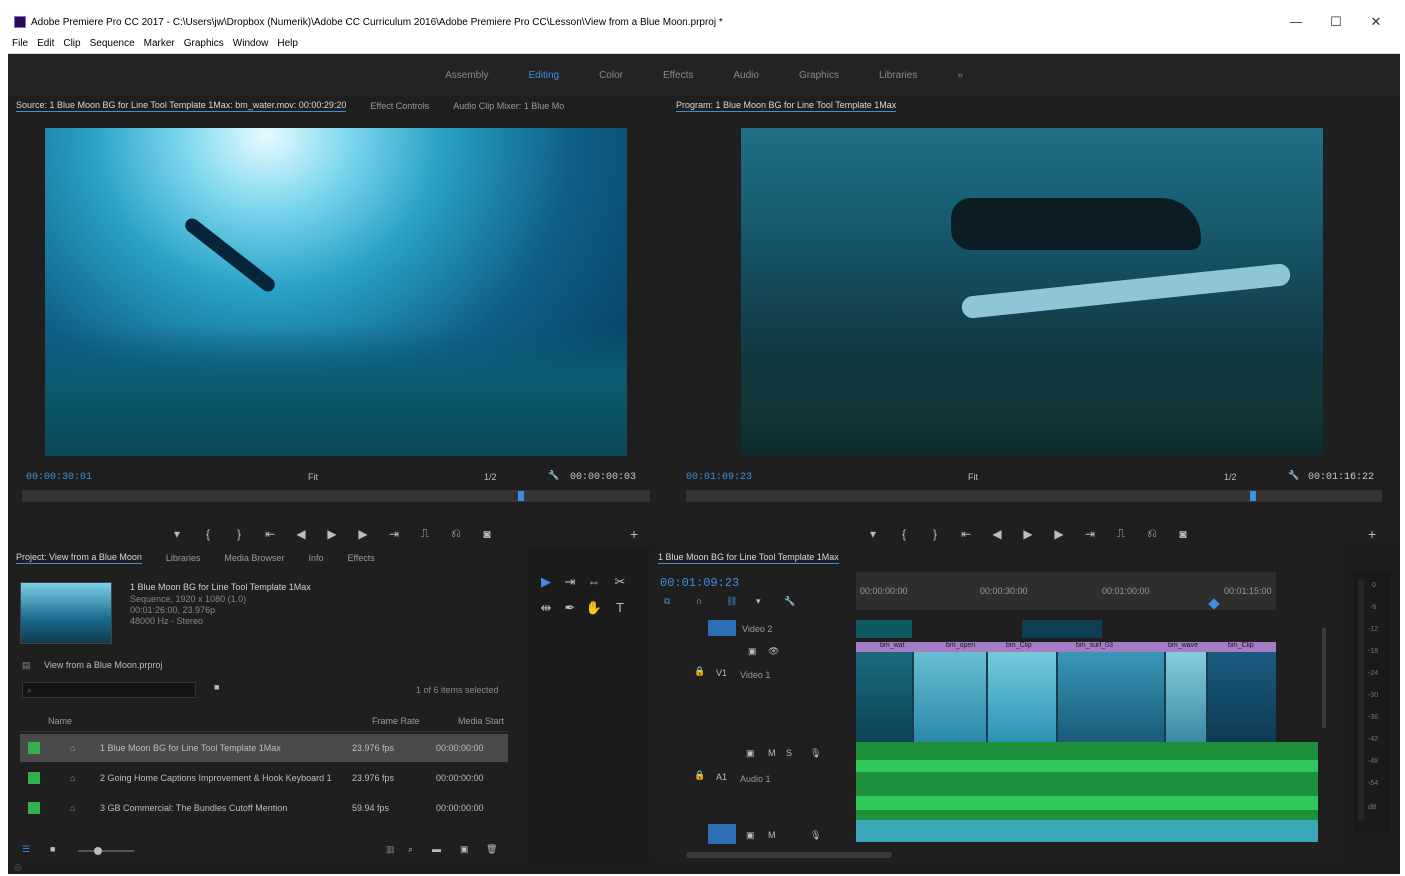 This screenshot has width=1405, height=876. Describe the element at coordinates (750, 835) in the screenshot. I see `a2-toggle-output-icon: ▣` at that location.